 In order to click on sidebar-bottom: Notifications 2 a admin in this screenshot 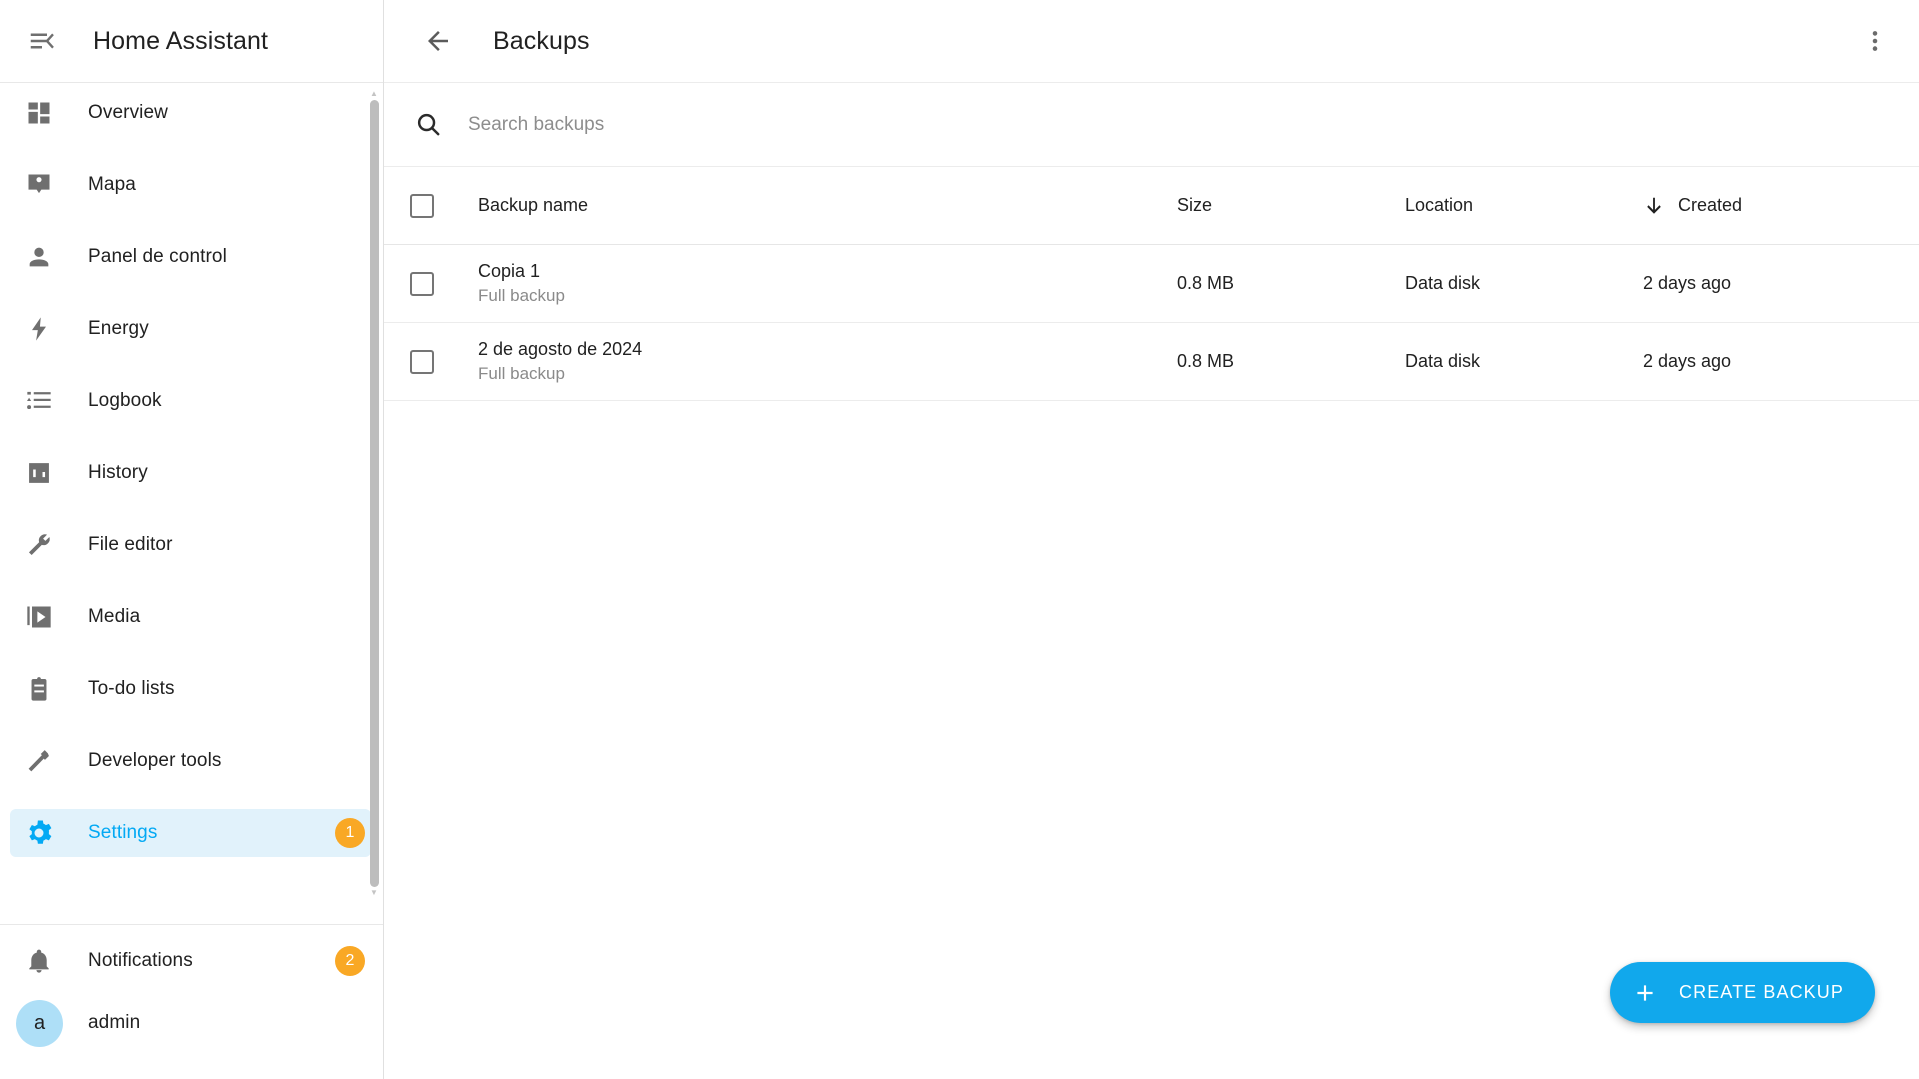, I will do `click(191, 1001)`.